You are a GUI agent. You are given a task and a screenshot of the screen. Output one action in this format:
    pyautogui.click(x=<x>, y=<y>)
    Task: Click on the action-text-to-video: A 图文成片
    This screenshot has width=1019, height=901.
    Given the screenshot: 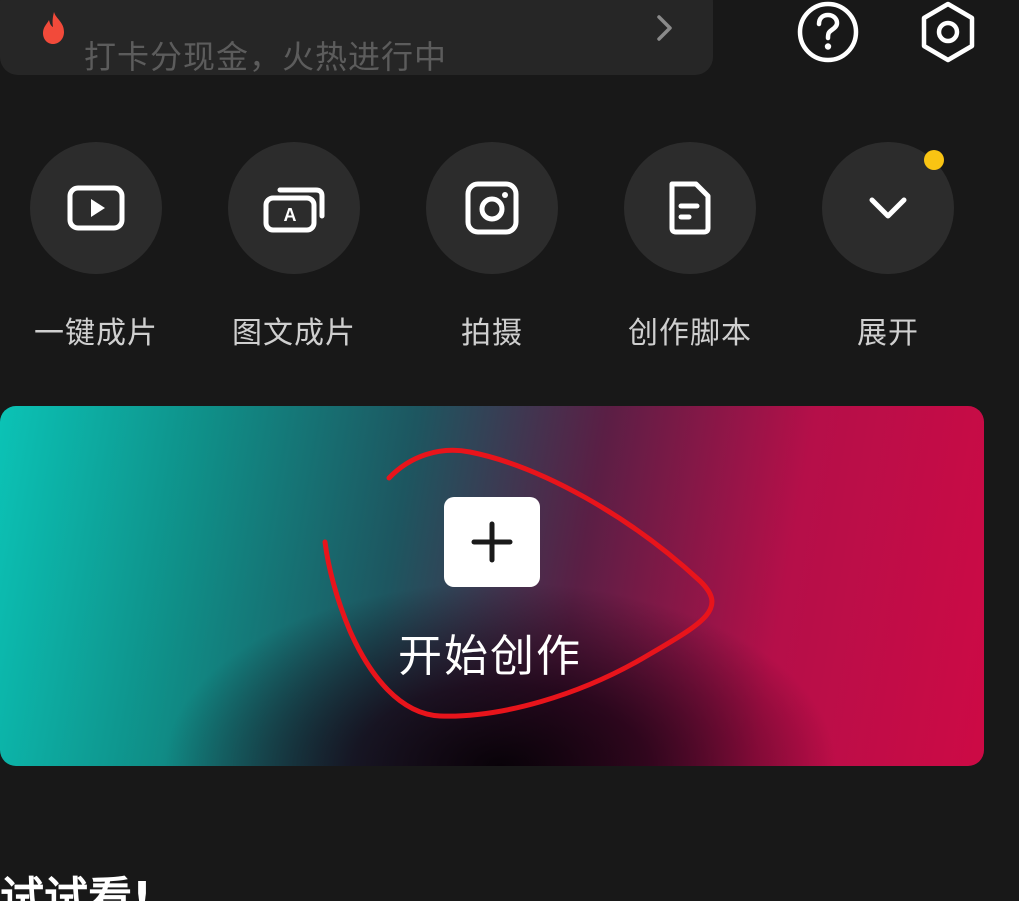 What is the action you would take?
    pyautogui.click(x=294, y=247)
    